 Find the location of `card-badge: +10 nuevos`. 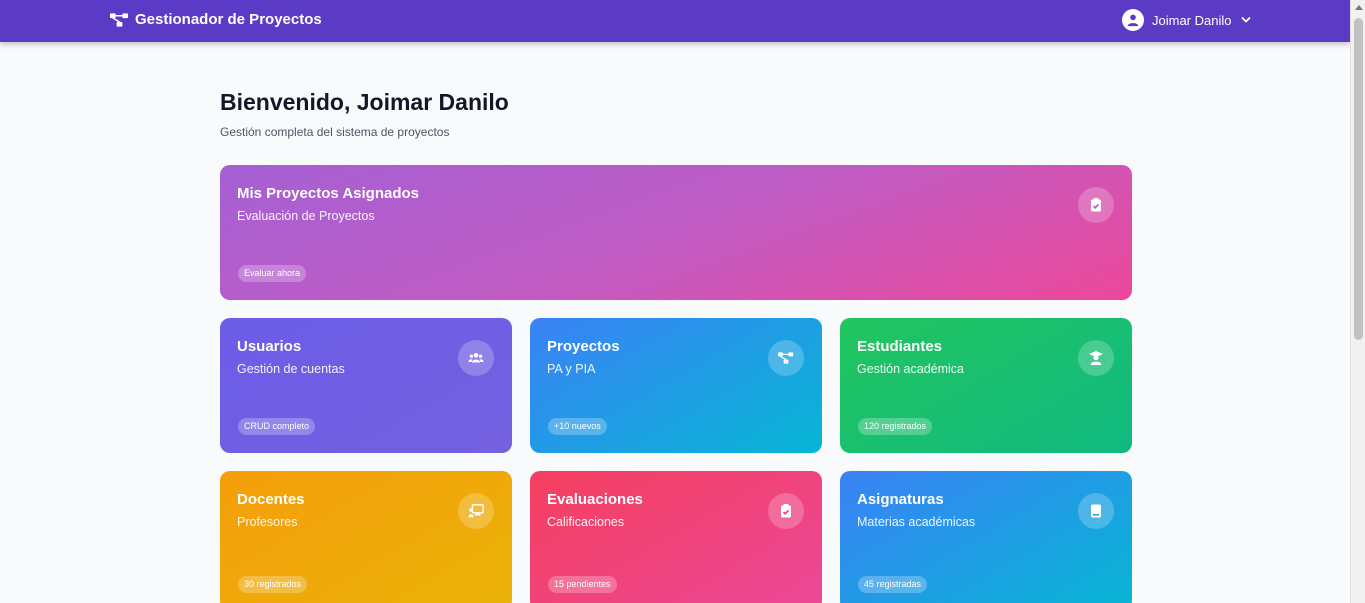

card-badge: +10 nuevos is located at coordinates (577, 426).